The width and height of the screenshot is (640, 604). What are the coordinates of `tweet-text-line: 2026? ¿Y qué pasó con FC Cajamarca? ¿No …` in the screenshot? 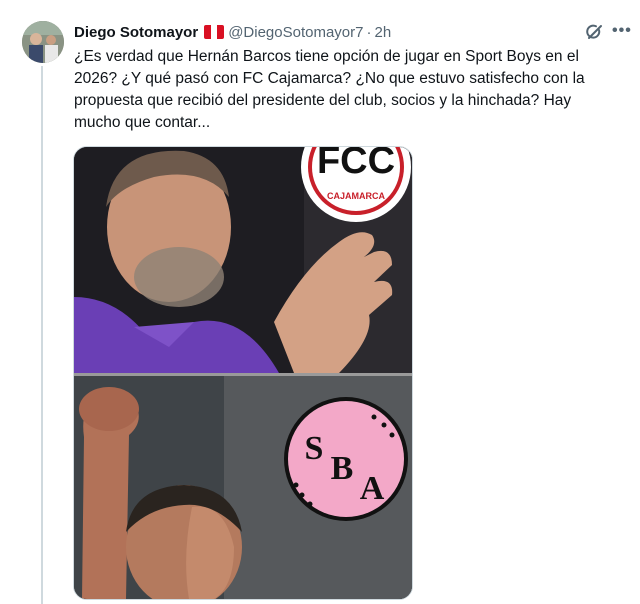 It's located at (329, 78).